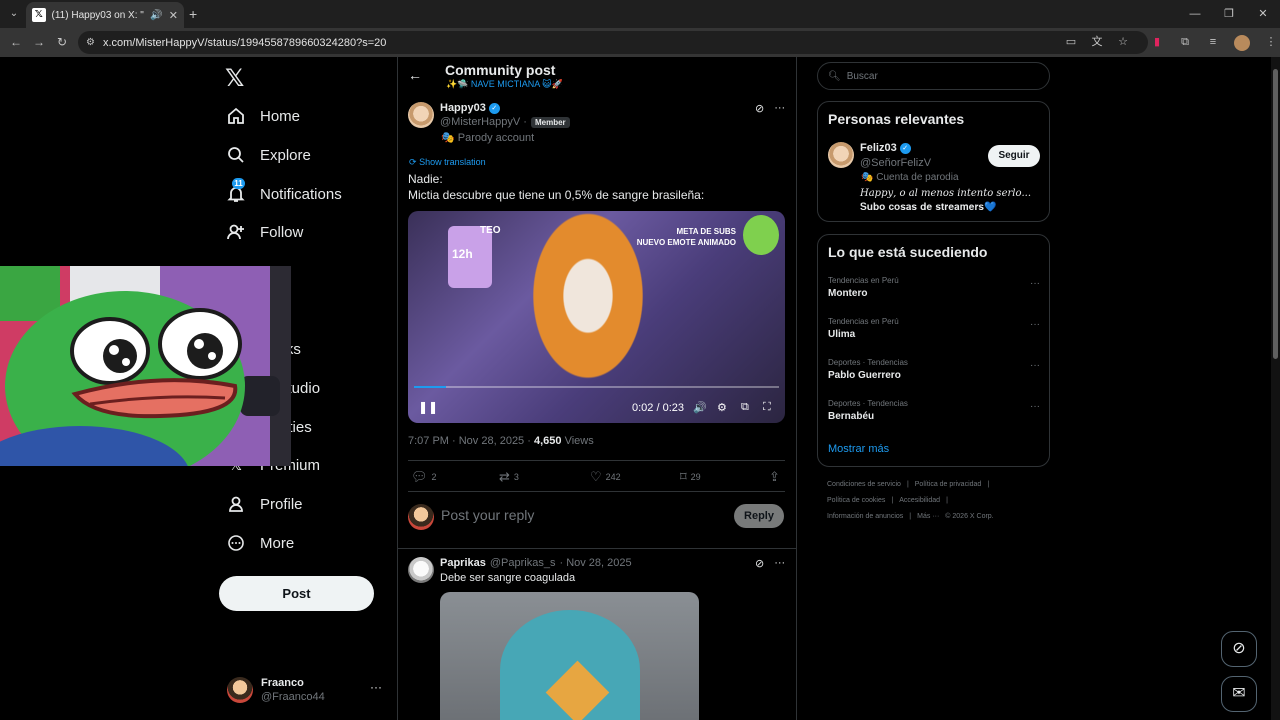 This screenshot has height=720, width=1280. I want to click on comment-date: · Nov 28, 2025, so click(595, 563).